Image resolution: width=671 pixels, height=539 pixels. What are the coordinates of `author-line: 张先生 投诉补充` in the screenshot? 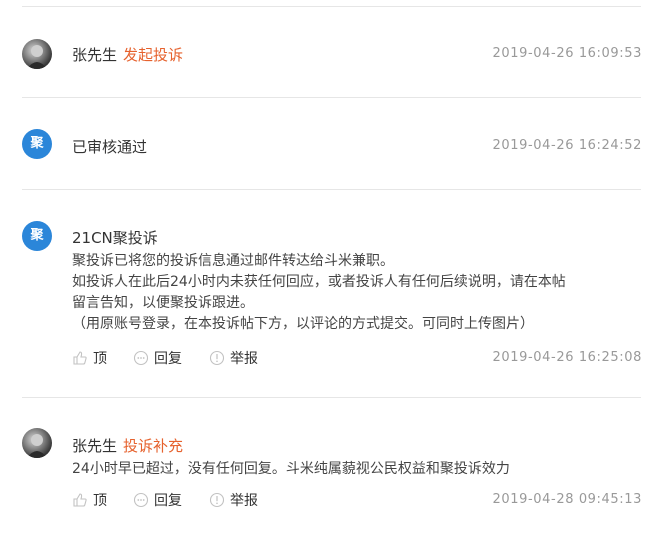 It's located at (127, 445).